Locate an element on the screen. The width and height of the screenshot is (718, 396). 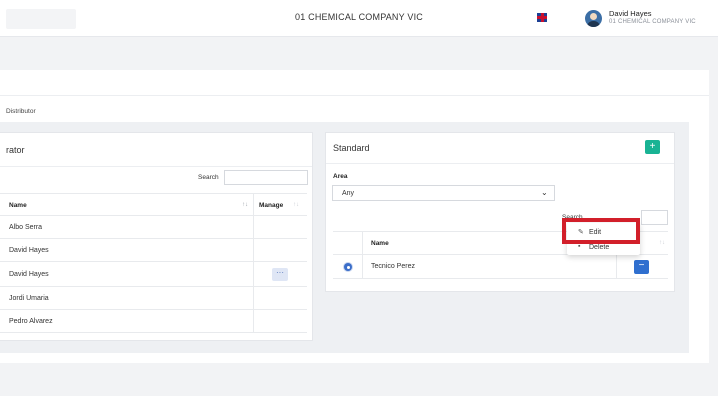
table-row: Albo Serra is located at coordinates (153, 227).